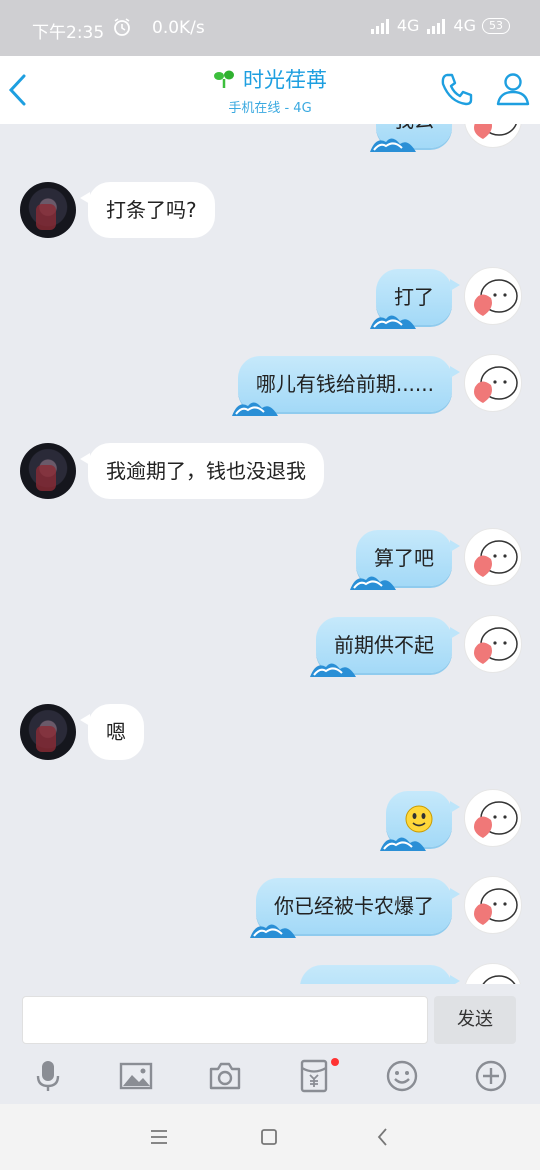 The width and height of the screenshot is (540, 1170). Describe the element at coordinates (48, 1076) in the screenshot. I see `mic-icon` at that location.